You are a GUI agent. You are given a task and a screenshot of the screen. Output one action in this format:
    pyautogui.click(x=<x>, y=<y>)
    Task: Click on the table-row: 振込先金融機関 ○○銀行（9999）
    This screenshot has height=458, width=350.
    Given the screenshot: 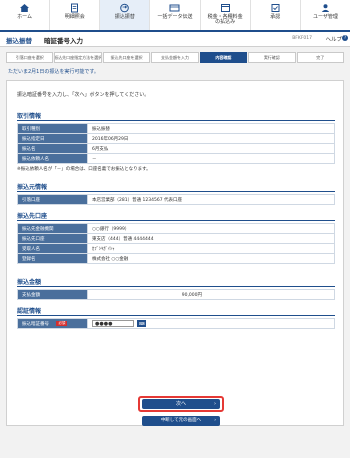 What is the action you would take?
    pyautogui.click(x=176, y=228)
    